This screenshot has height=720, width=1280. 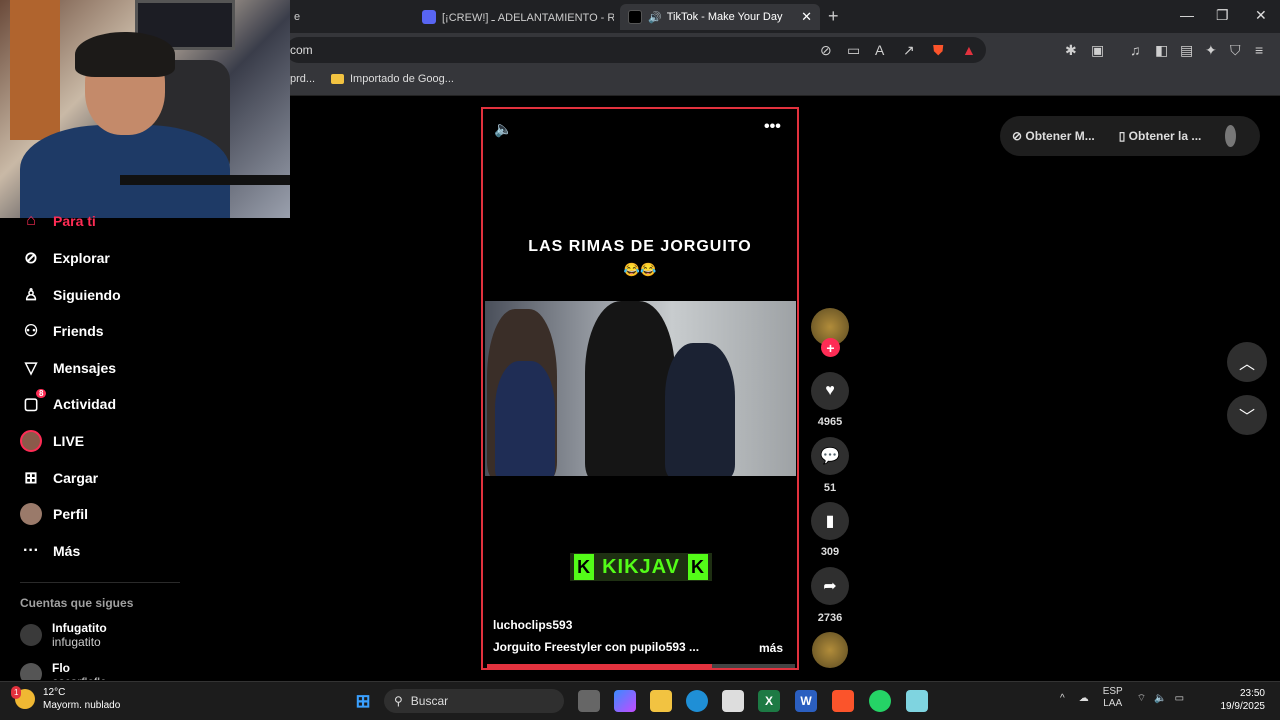 What do you see at coordinates (830, 618) in the screenshot?
I see `share-count: 2736` at bounding box center [830, 618].